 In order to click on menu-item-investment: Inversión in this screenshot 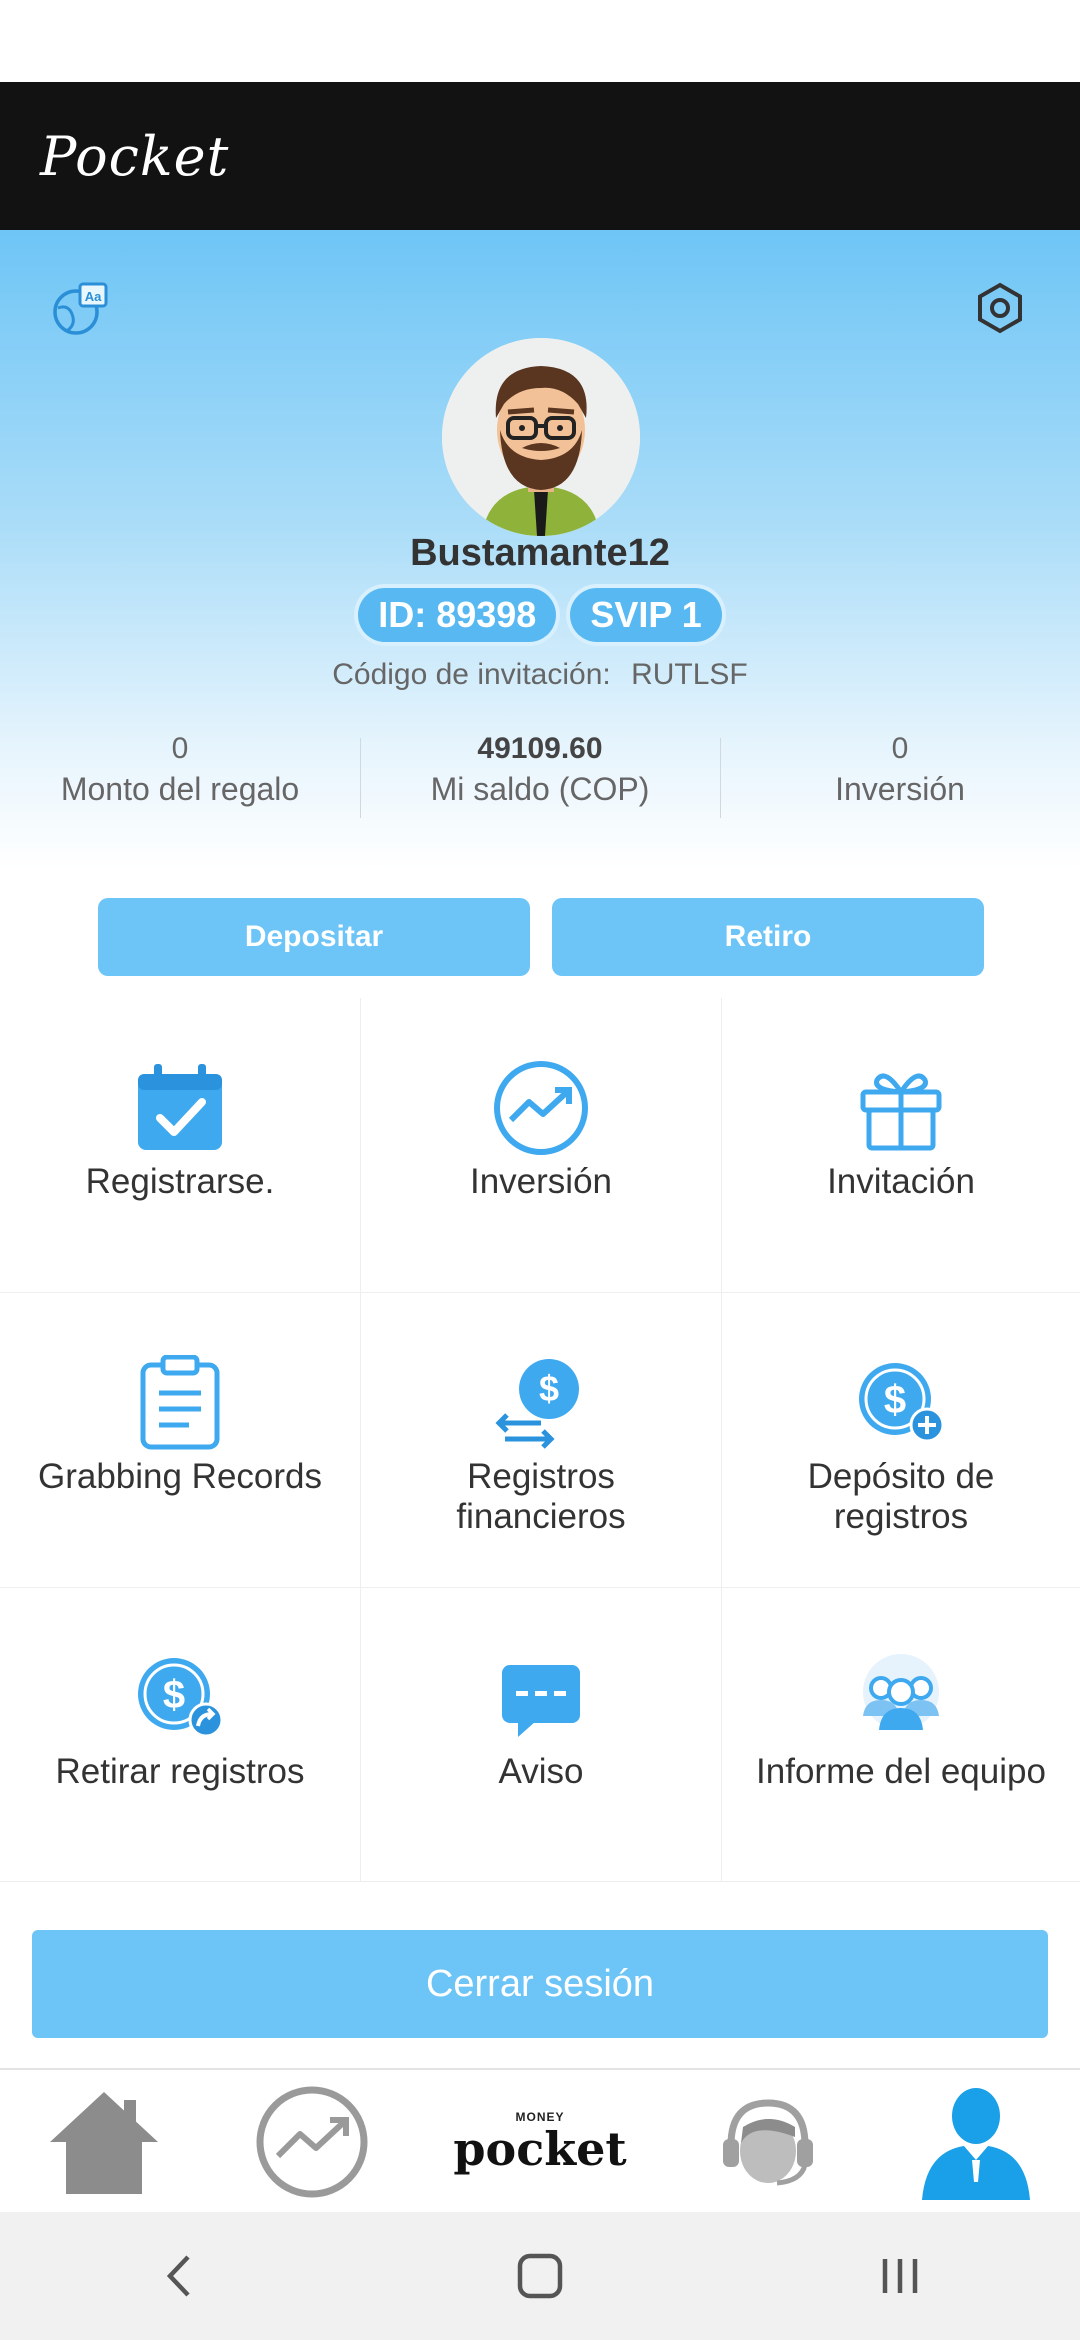, I will do `click(541, 1145)`.